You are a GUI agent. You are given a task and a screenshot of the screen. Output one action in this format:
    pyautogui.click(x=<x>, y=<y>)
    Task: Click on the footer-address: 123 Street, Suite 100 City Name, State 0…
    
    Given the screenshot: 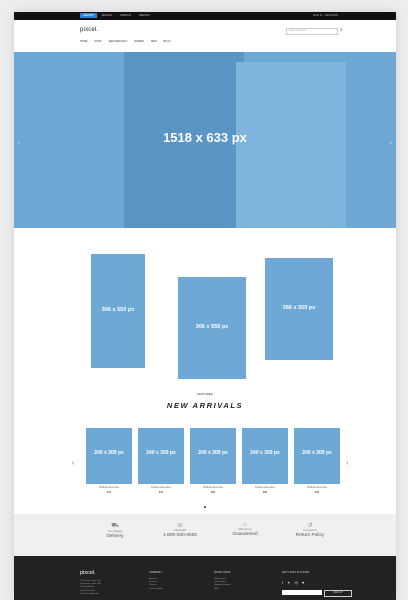 What is the action you would take?
    pyautogui.click(x=90, y=588)
    